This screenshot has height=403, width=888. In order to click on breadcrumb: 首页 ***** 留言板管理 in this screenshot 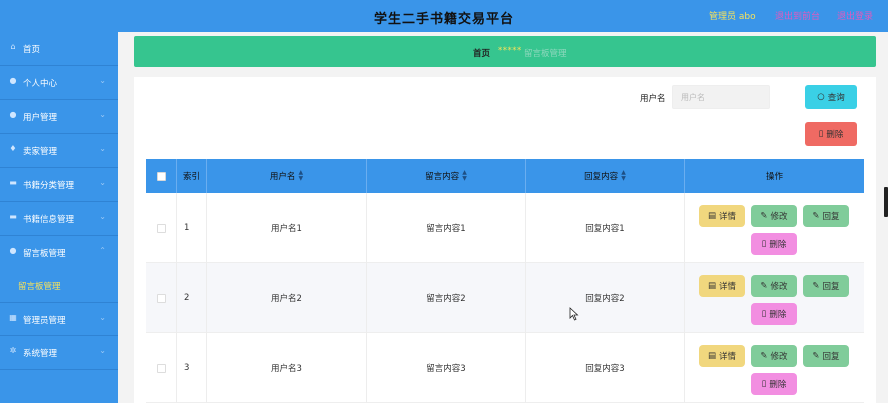, I will do `click(505, 51)`.